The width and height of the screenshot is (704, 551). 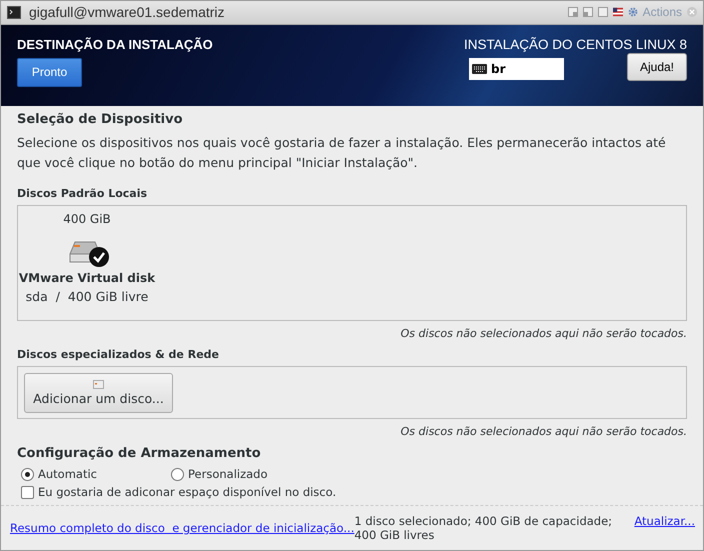 What do you see at coordinates (27, 492) in the screenshot?
I see `checkbox` at bounding box center [27, 492].